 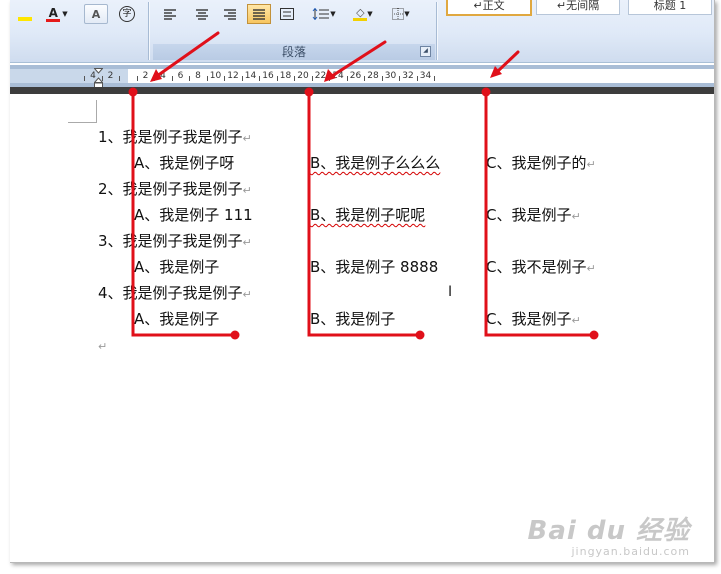 What do you see at coordinates (364, 213) in the screenshot?
I see `annotation-bracket-b` at bounding box center [364, 213].